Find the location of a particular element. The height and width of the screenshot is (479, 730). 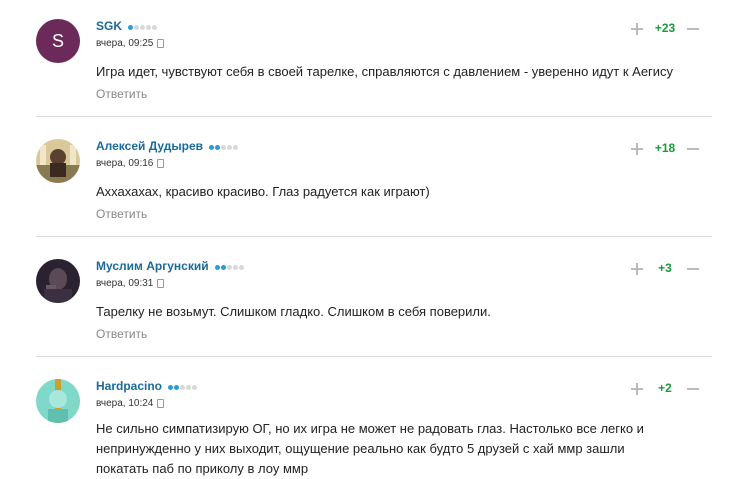

author-name-text: Муслим Аргунский is located at coordinates (152, 266).